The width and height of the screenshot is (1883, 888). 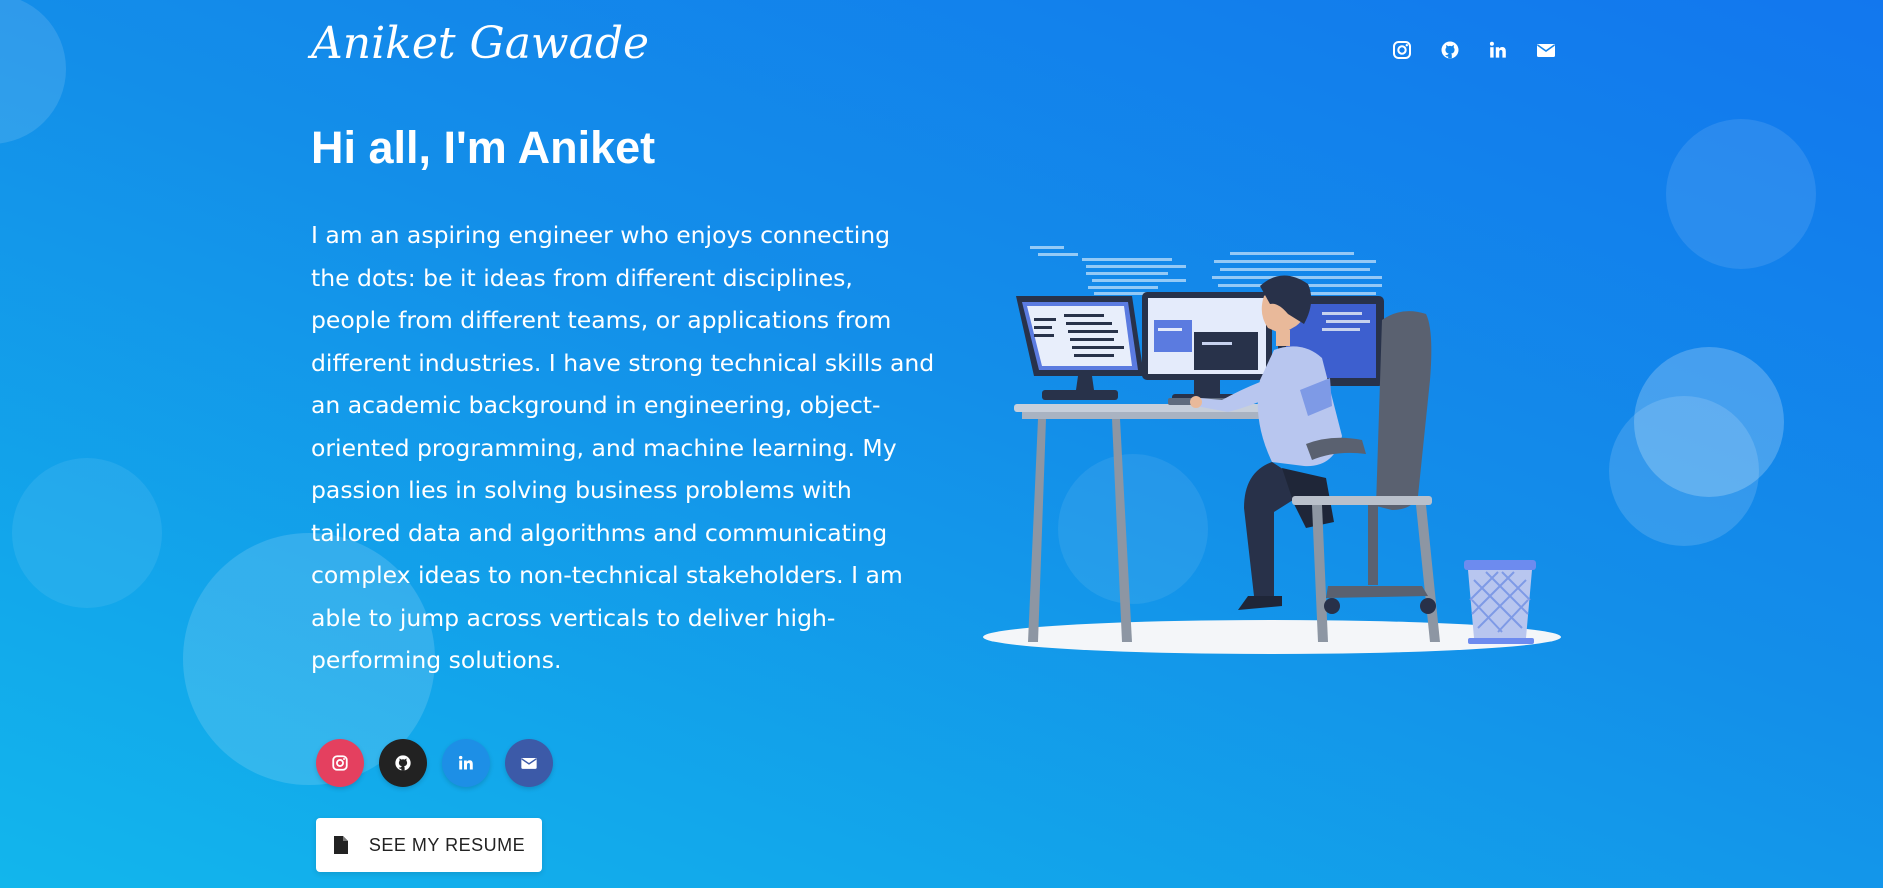 I want to click on see-resume-label: SEE MY RESUME, so click(x=447, y=844).